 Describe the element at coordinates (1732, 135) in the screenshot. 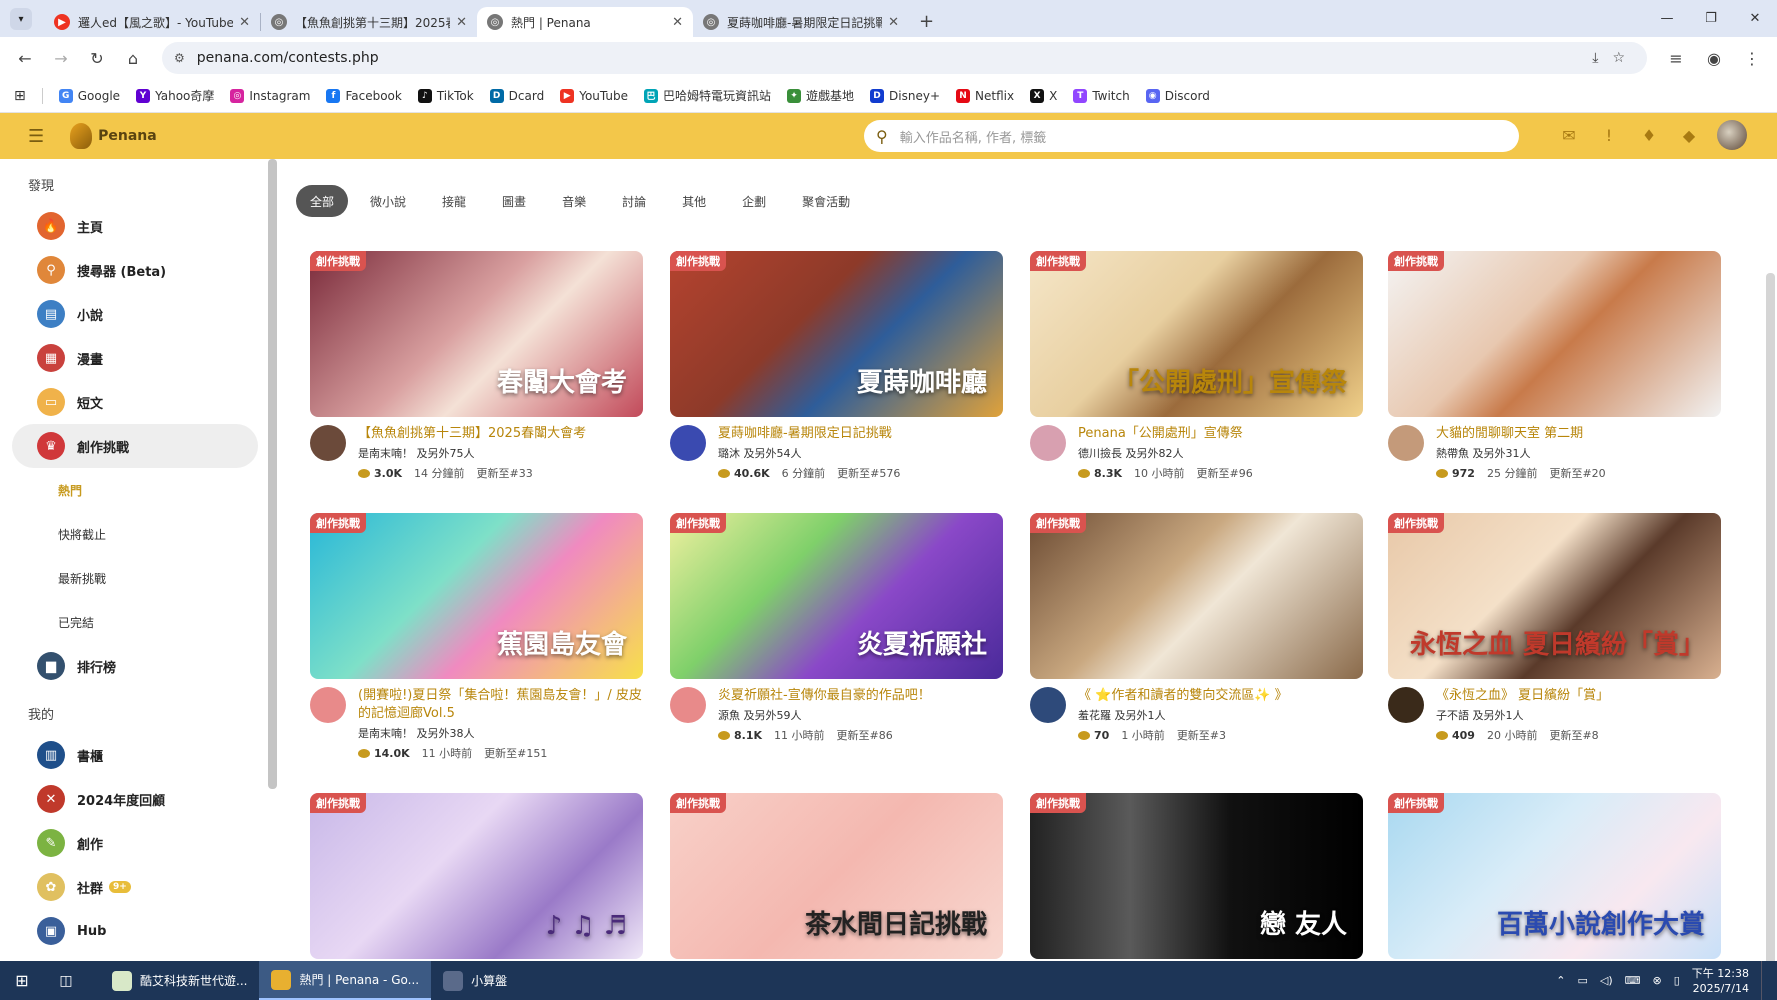

I see `user-avatar` at that location.